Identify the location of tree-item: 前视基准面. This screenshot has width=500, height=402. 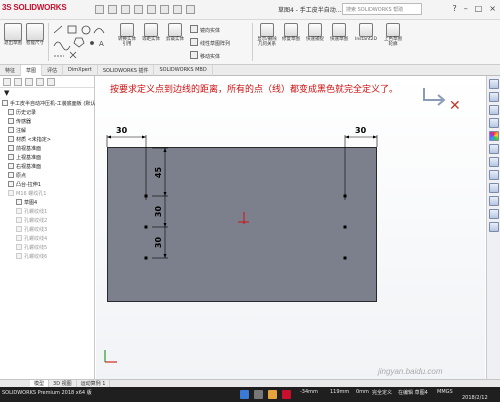
(48, 149).